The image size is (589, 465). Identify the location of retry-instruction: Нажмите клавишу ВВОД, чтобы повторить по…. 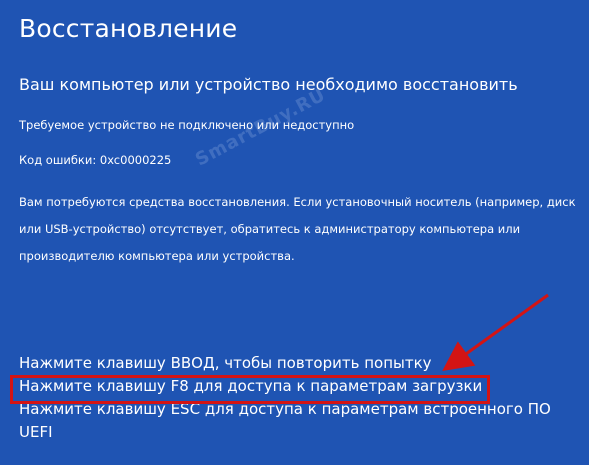
(299, 363).